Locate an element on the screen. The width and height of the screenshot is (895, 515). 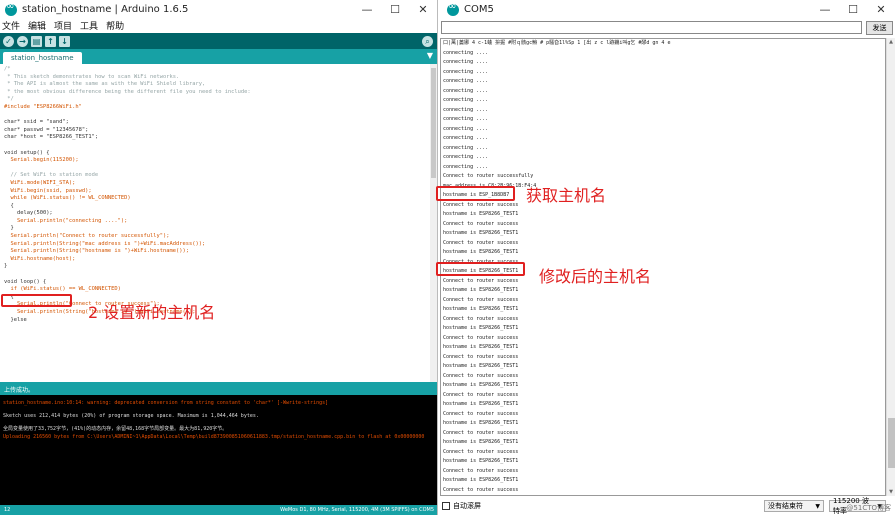
watermark: @51CTO博客 is located at coordinates (868, 508).